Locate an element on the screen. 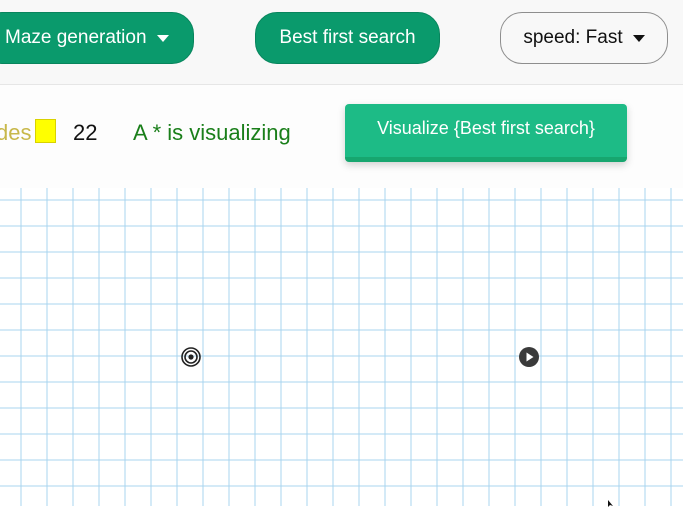 This screenshot has width=683, height=508. start-icon is located at coordinates (529, 357).